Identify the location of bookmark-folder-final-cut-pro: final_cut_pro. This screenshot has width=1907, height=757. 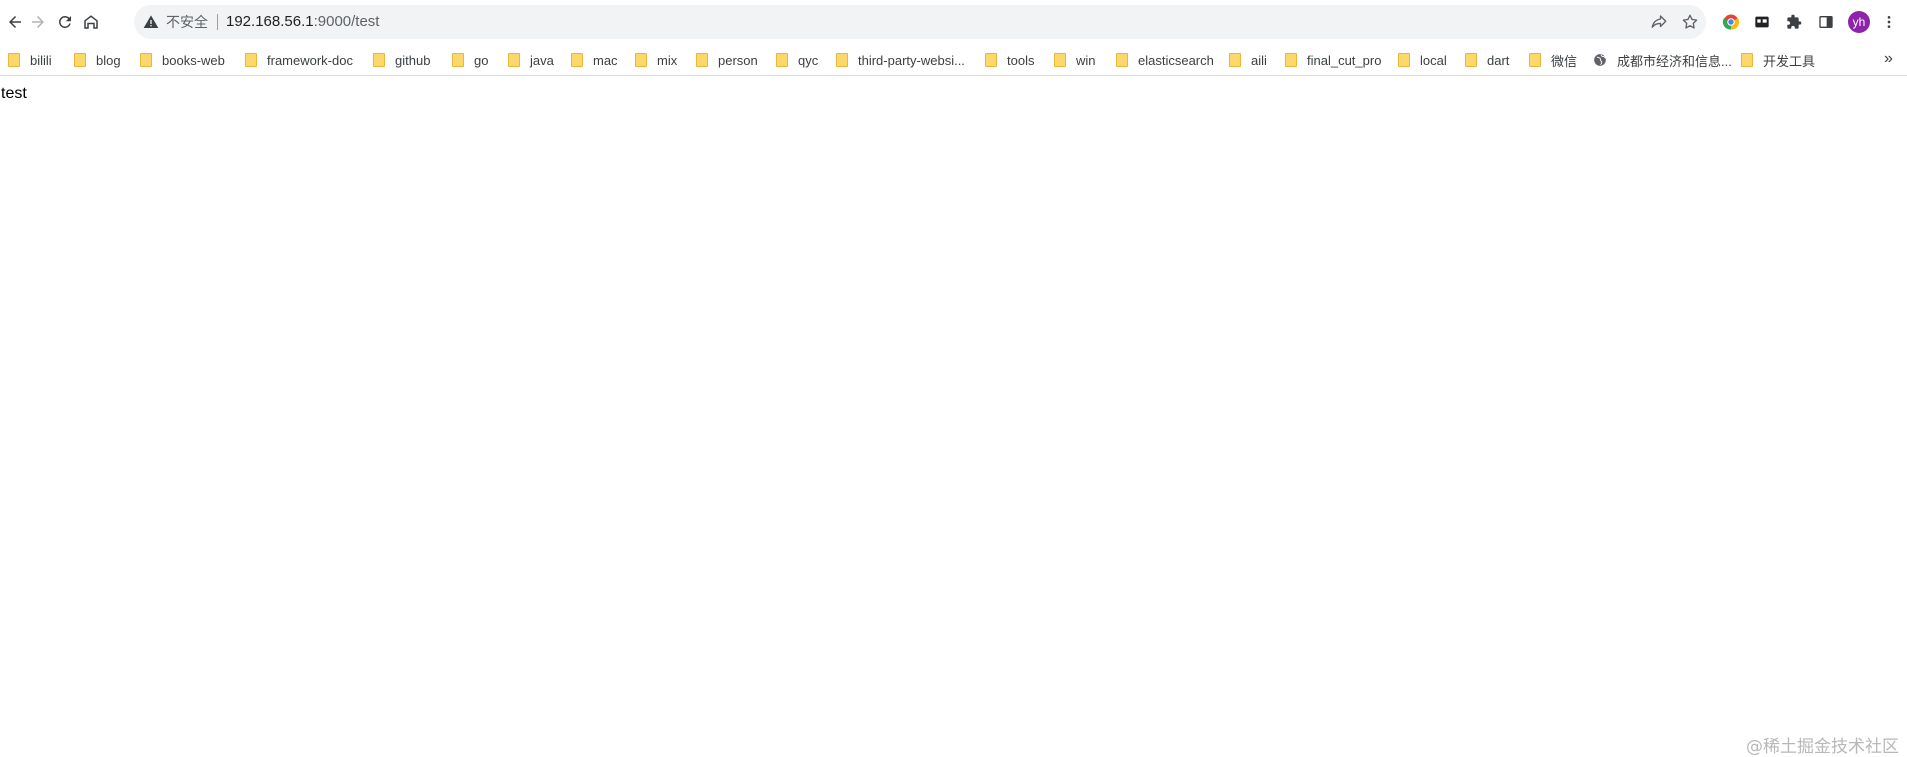
(1333, 60).